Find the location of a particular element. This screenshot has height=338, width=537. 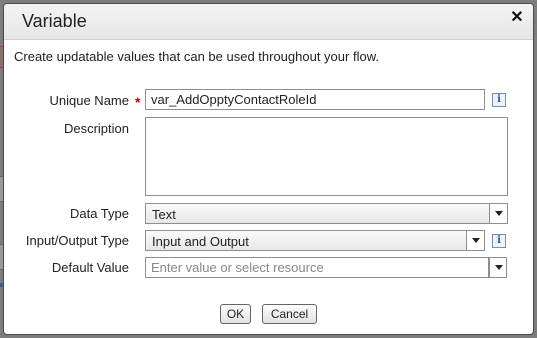

default-value-label: Default Value is located at coordinates (90, 267).